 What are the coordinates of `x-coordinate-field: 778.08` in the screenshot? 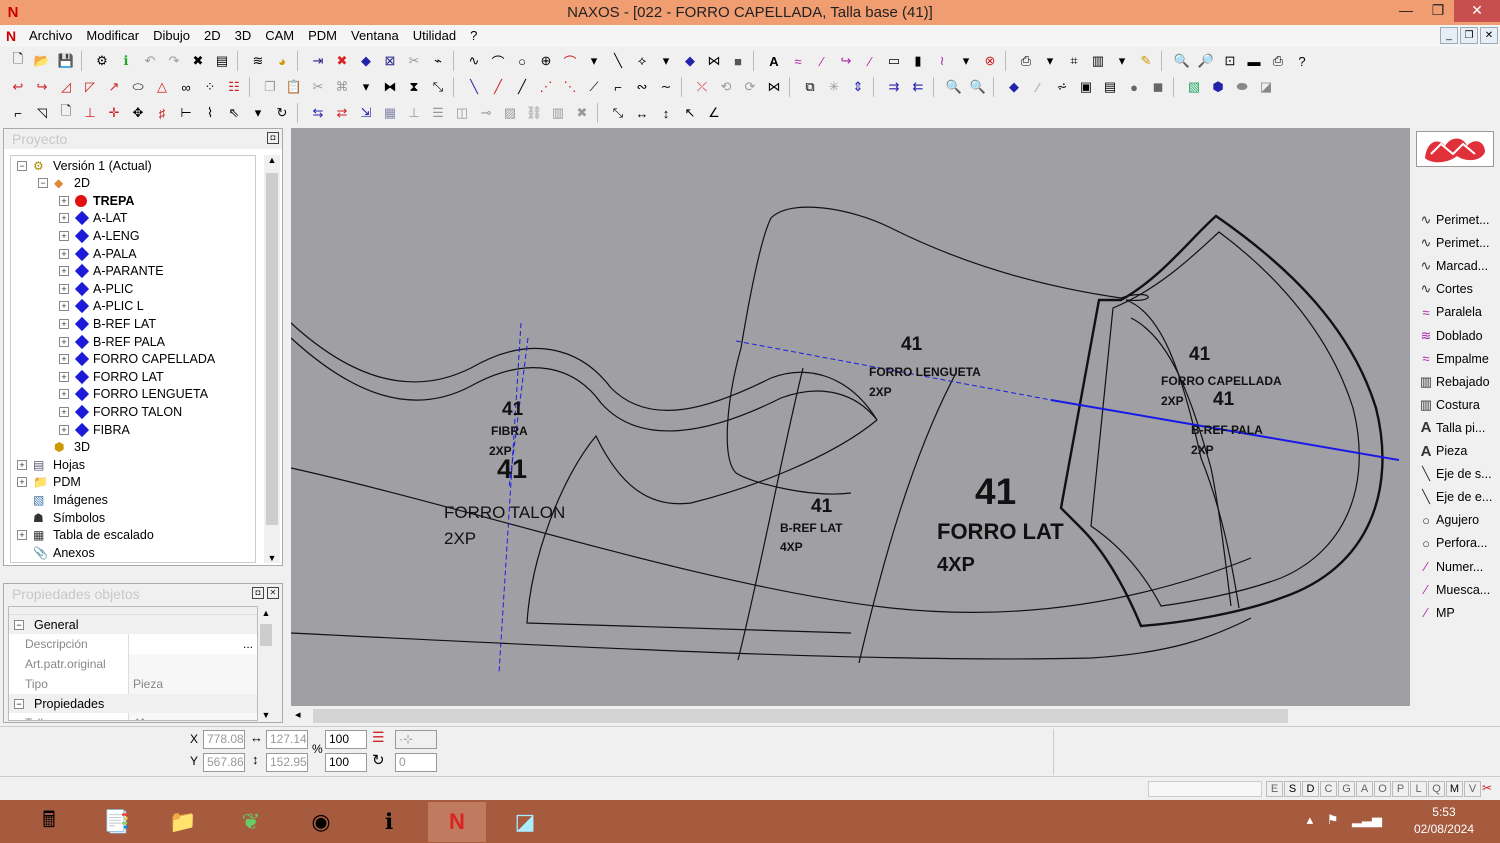 It's located at (224, 739).